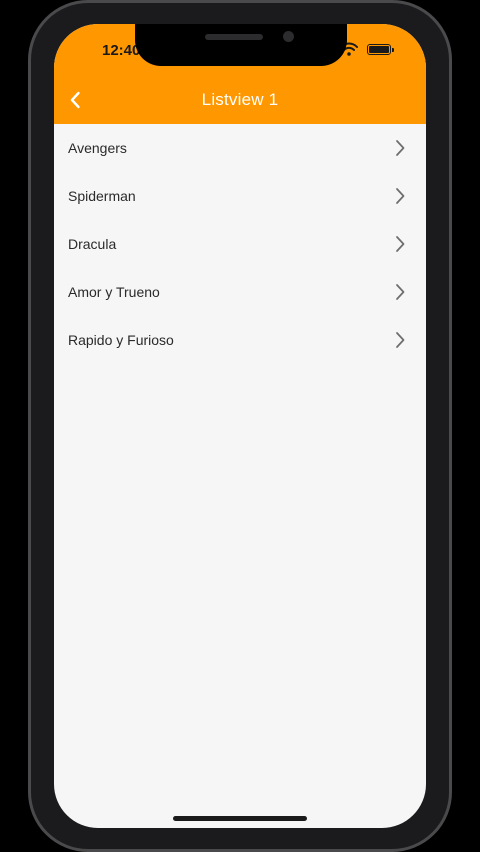 The height and width of the screenshot is (852, 480). Describe the element at coordinates (288, 36) in the screenshot. I see `front-camera` at that location.